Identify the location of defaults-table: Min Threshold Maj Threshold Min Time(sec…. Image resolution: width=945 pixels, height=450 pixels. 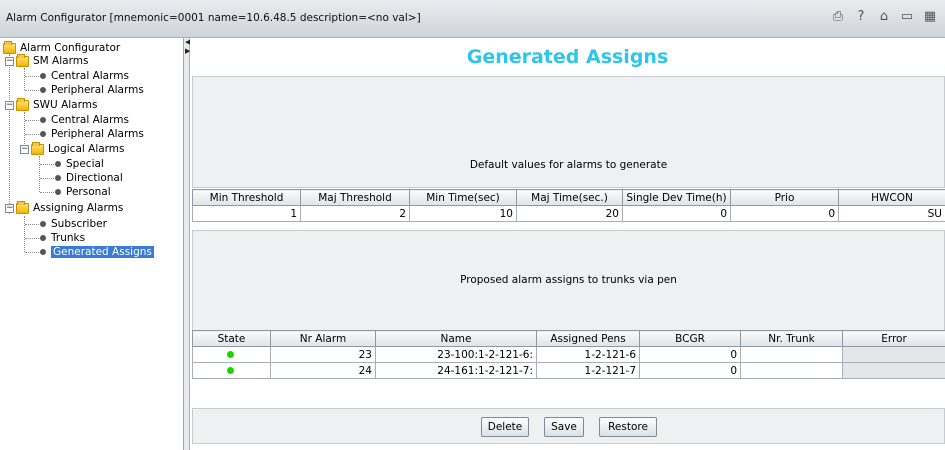
(568, 205).